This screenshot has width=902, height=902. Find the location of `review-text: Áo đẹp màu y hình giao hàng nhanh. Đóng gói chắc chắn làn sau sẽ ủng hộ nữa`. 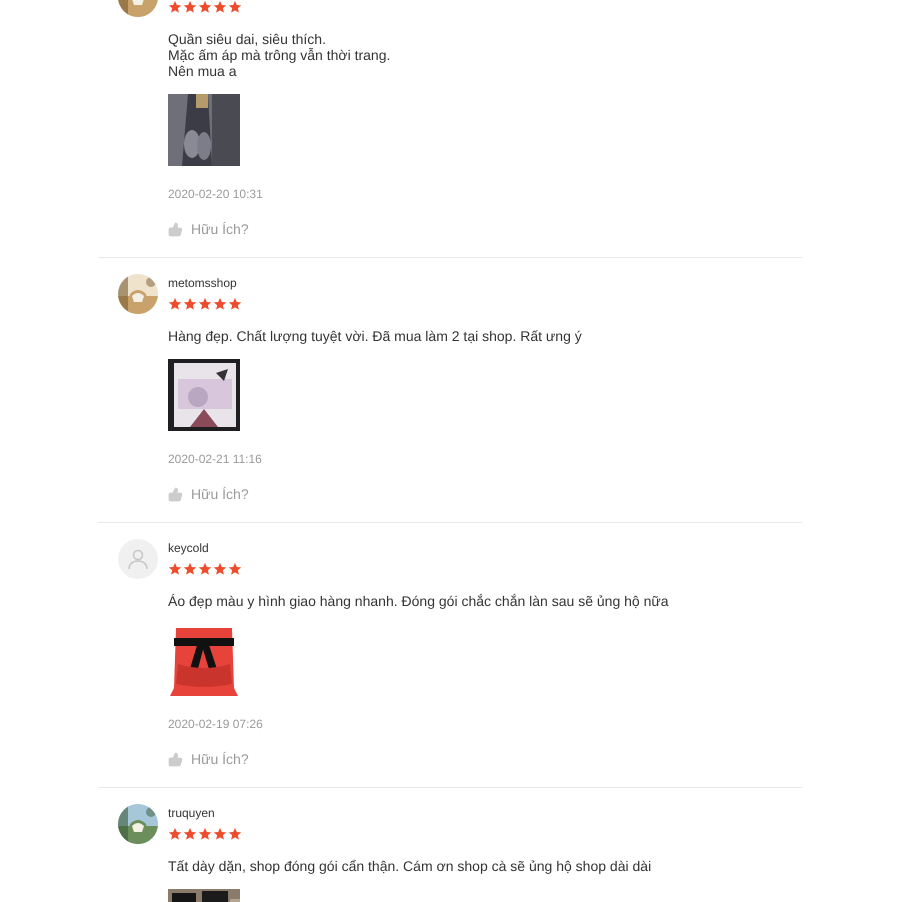

review-text: Áo đẹp màu y hình giao hàng nhanh. Đóng gói chắc chắn làn sau sẽ ủng hộ nữa is located at coordinates (418, 601).